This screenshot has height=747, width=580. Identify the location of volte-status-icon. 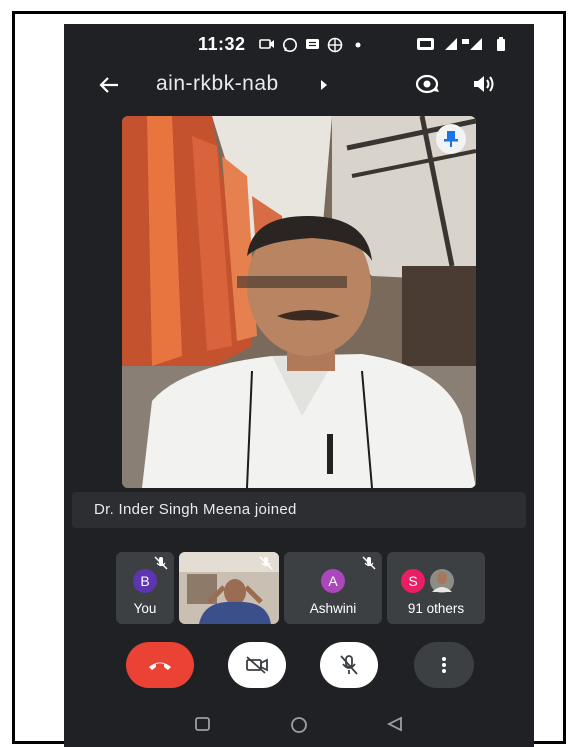
(425, 44).